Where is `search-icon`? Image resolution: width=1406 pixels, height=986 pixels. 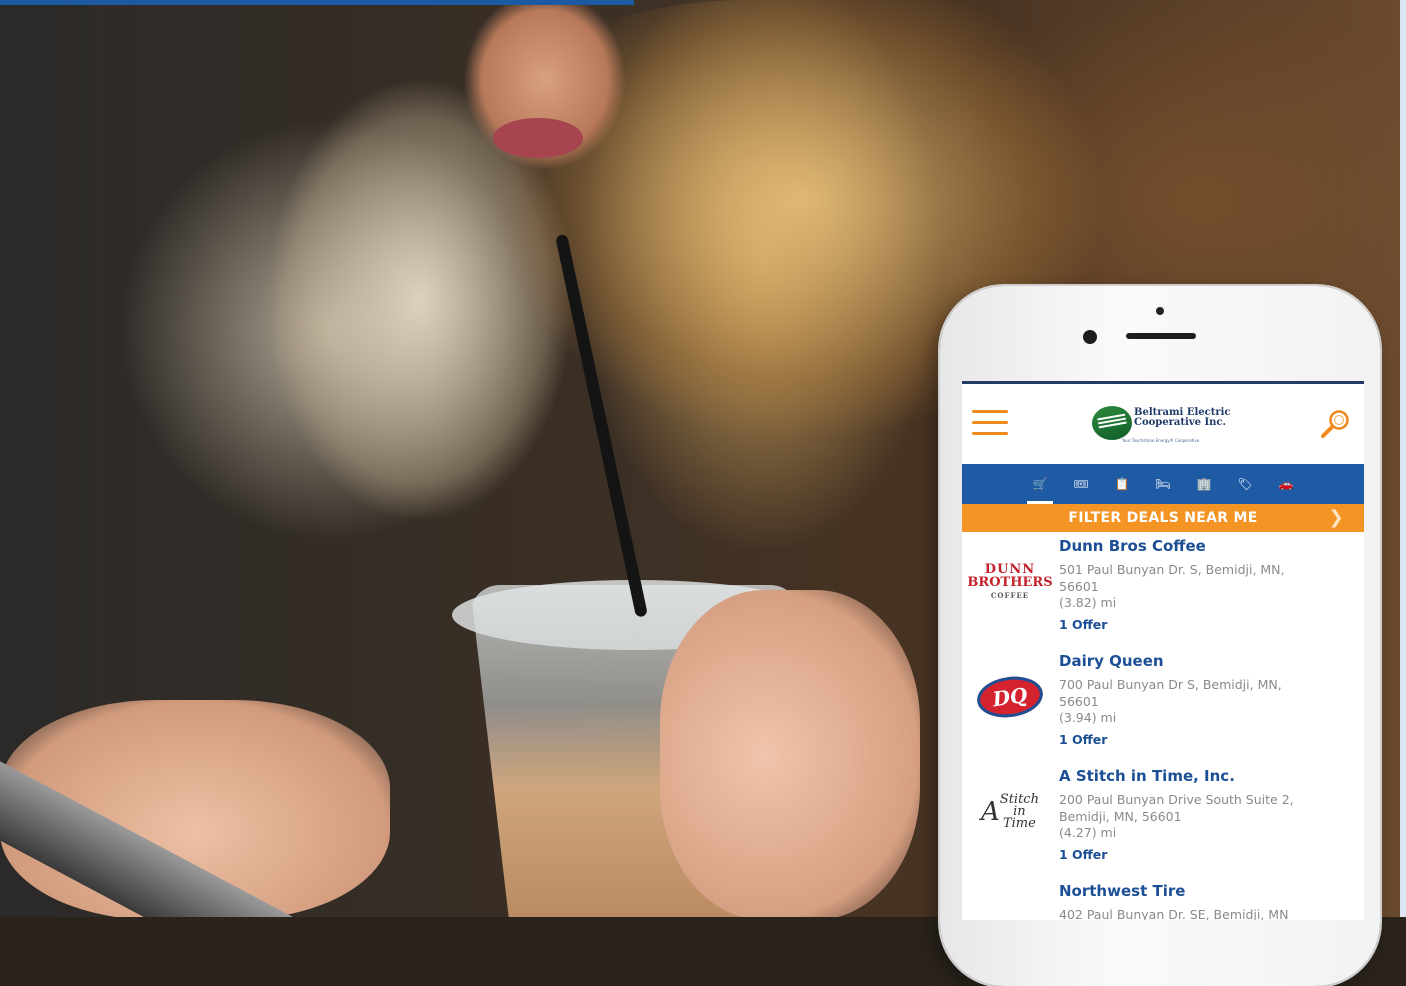
search-icon is located at coordinates (1335, 425).